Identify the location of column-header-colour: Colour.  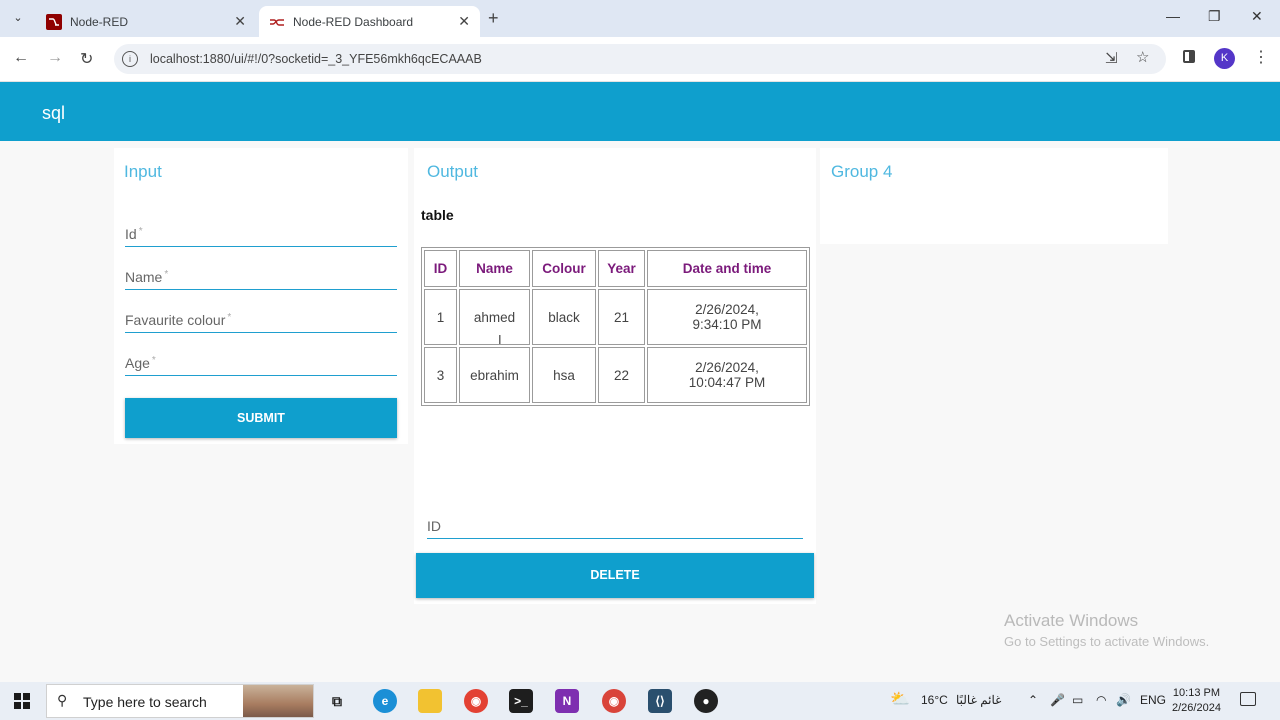
(564, 268).